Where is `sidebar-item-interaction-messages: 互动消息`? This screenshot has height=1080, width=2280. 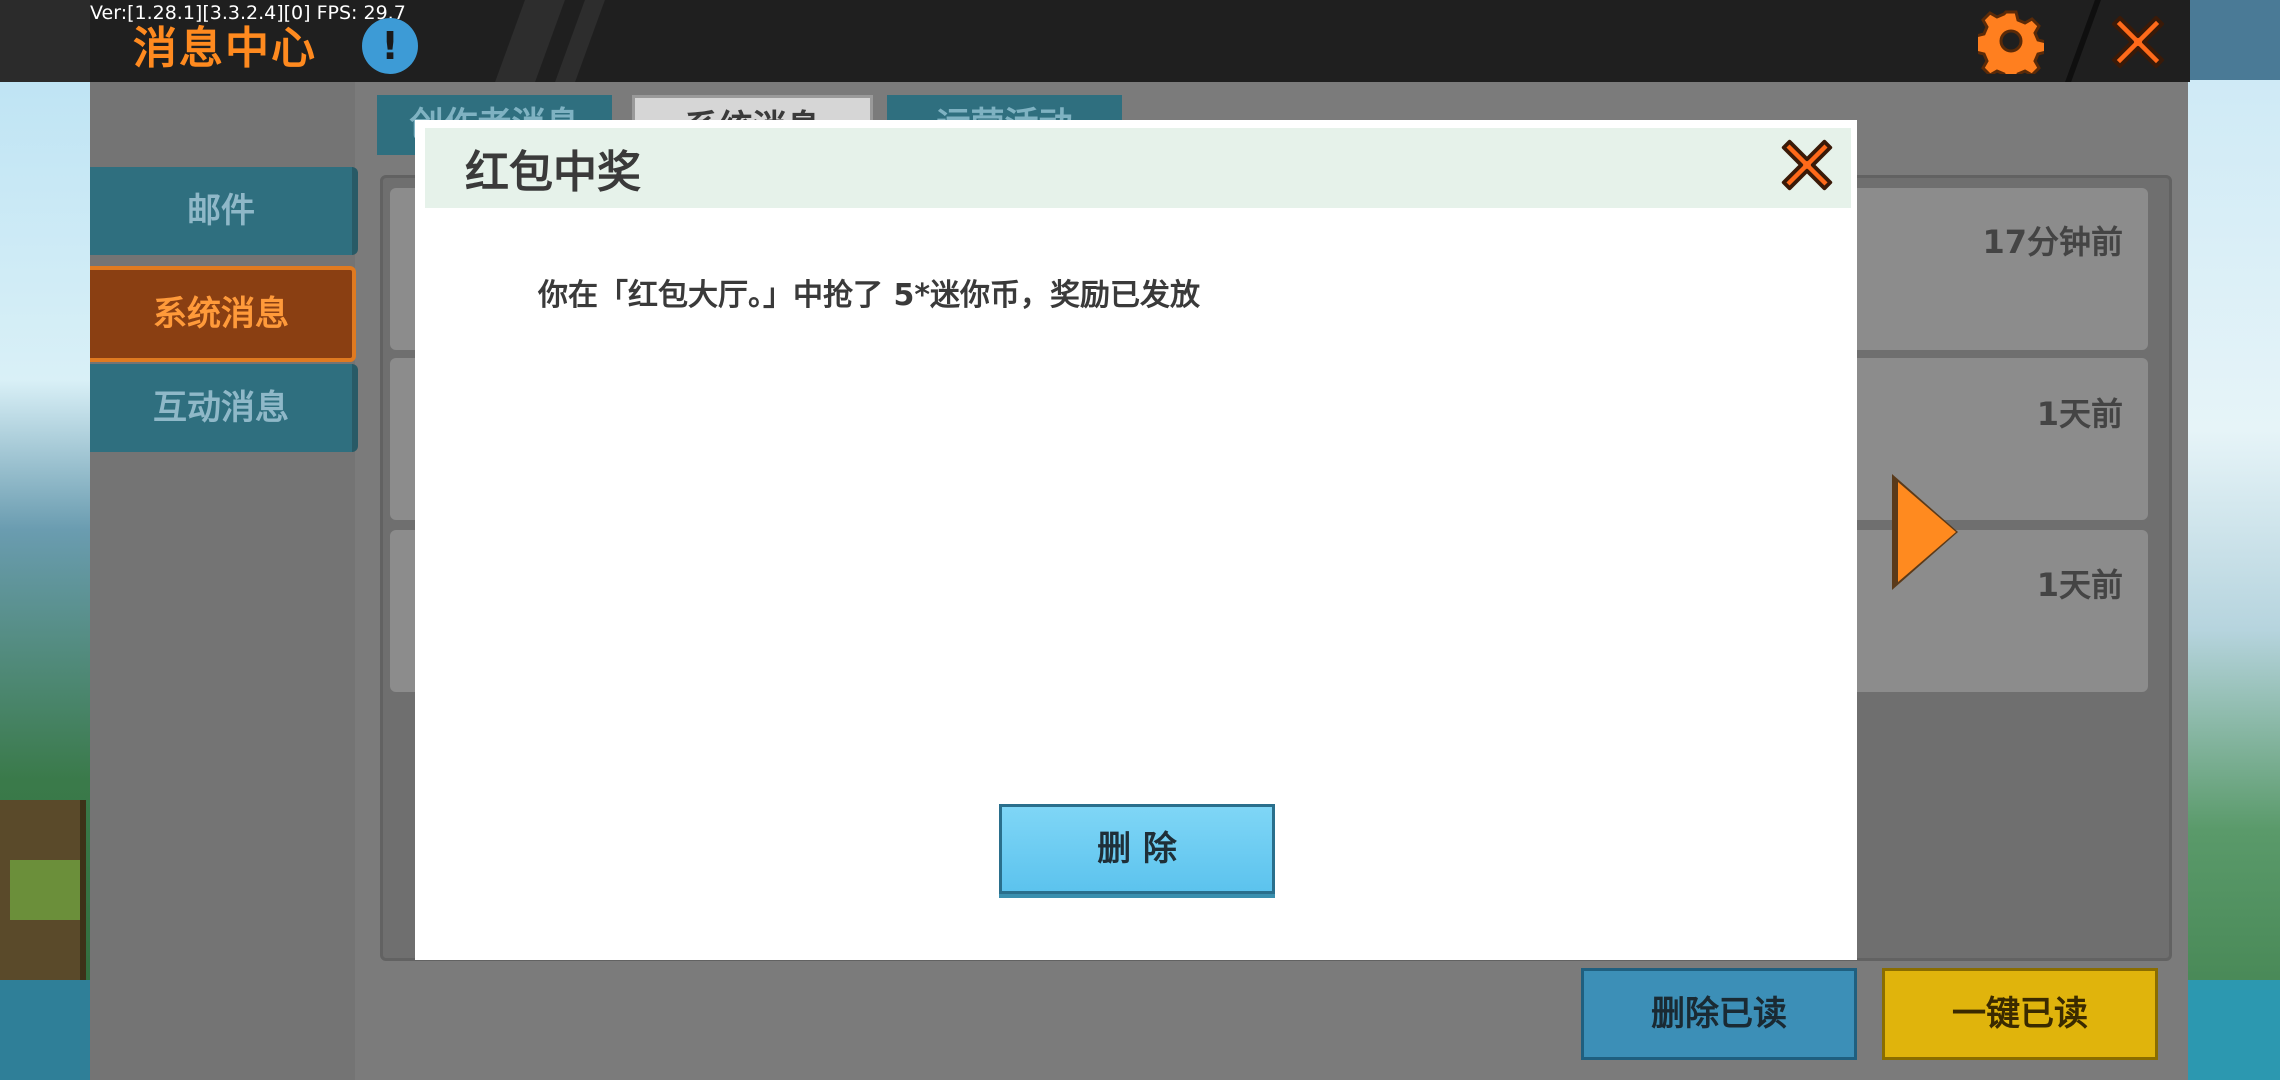 sidebar-item-interaction-messages: 互动消息 is located at coordinates (224, 408).